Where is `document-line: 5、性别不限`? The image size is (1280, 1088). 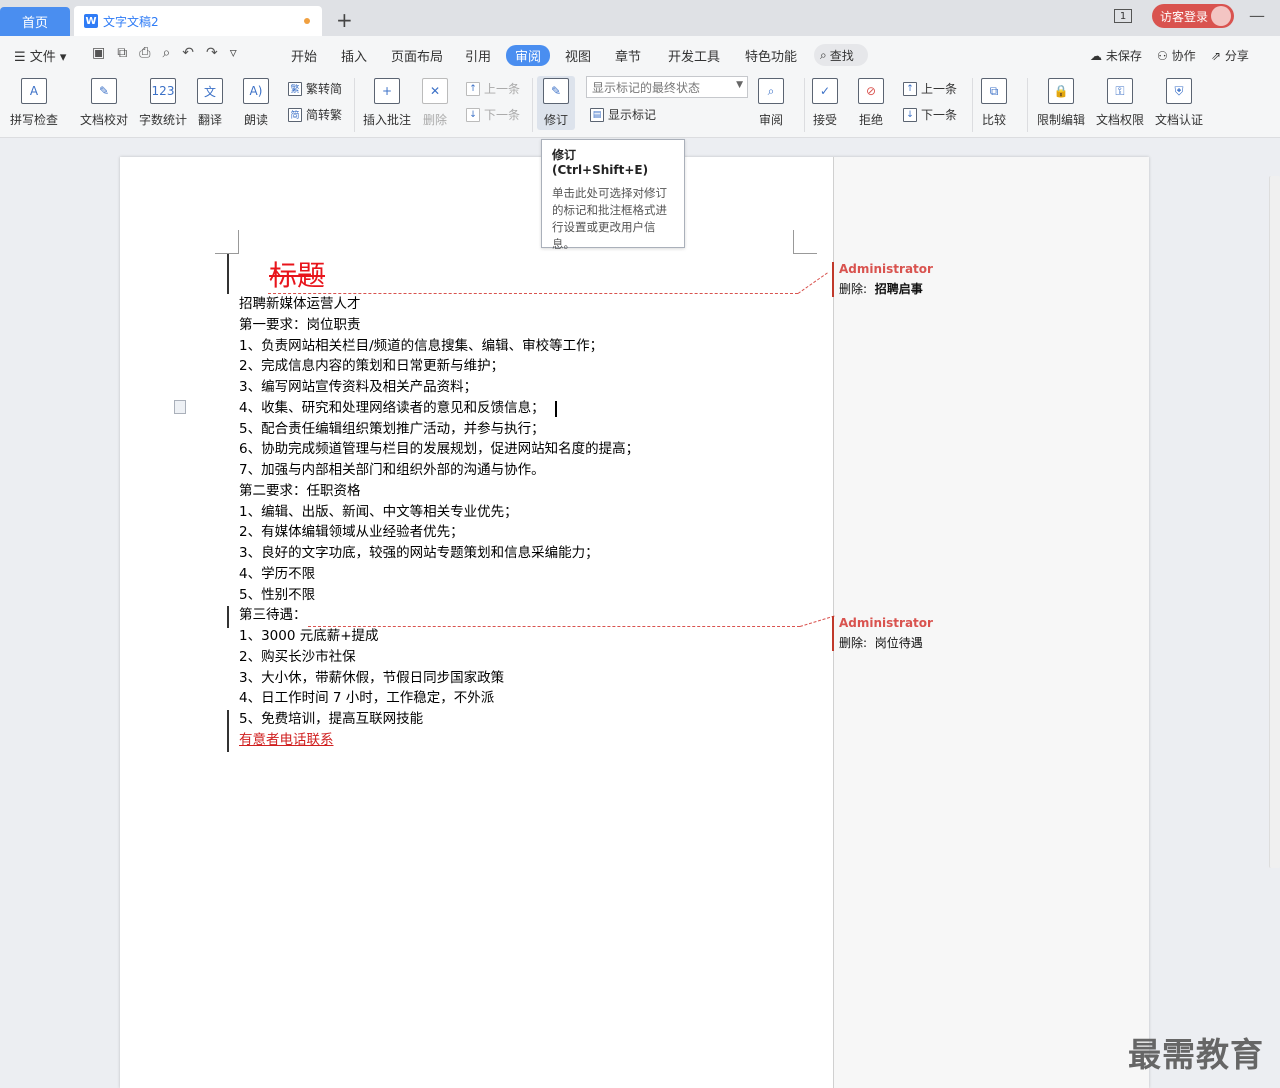 document-line: 5、性别不限 is located at coordinates (277, 595).